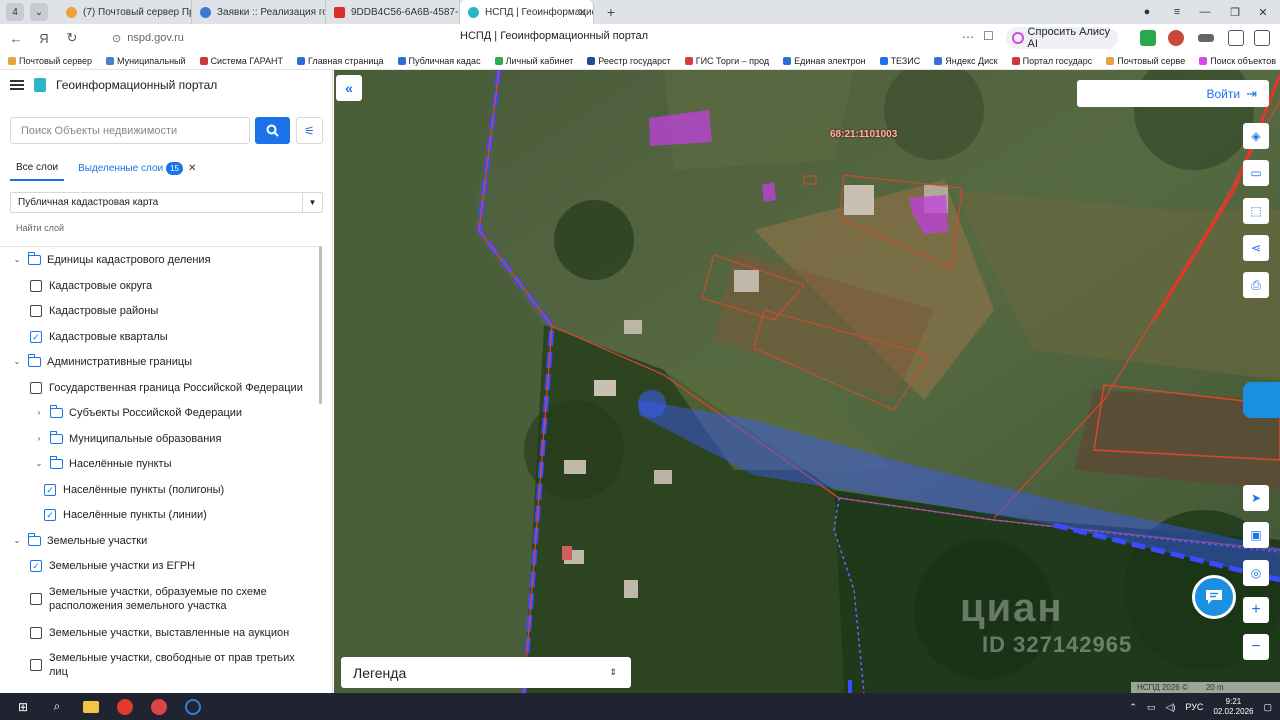  Describe the element at coordinates (966, 61) in the screenshot. I see `bookmark-item: Яндекс Диск` at that location.